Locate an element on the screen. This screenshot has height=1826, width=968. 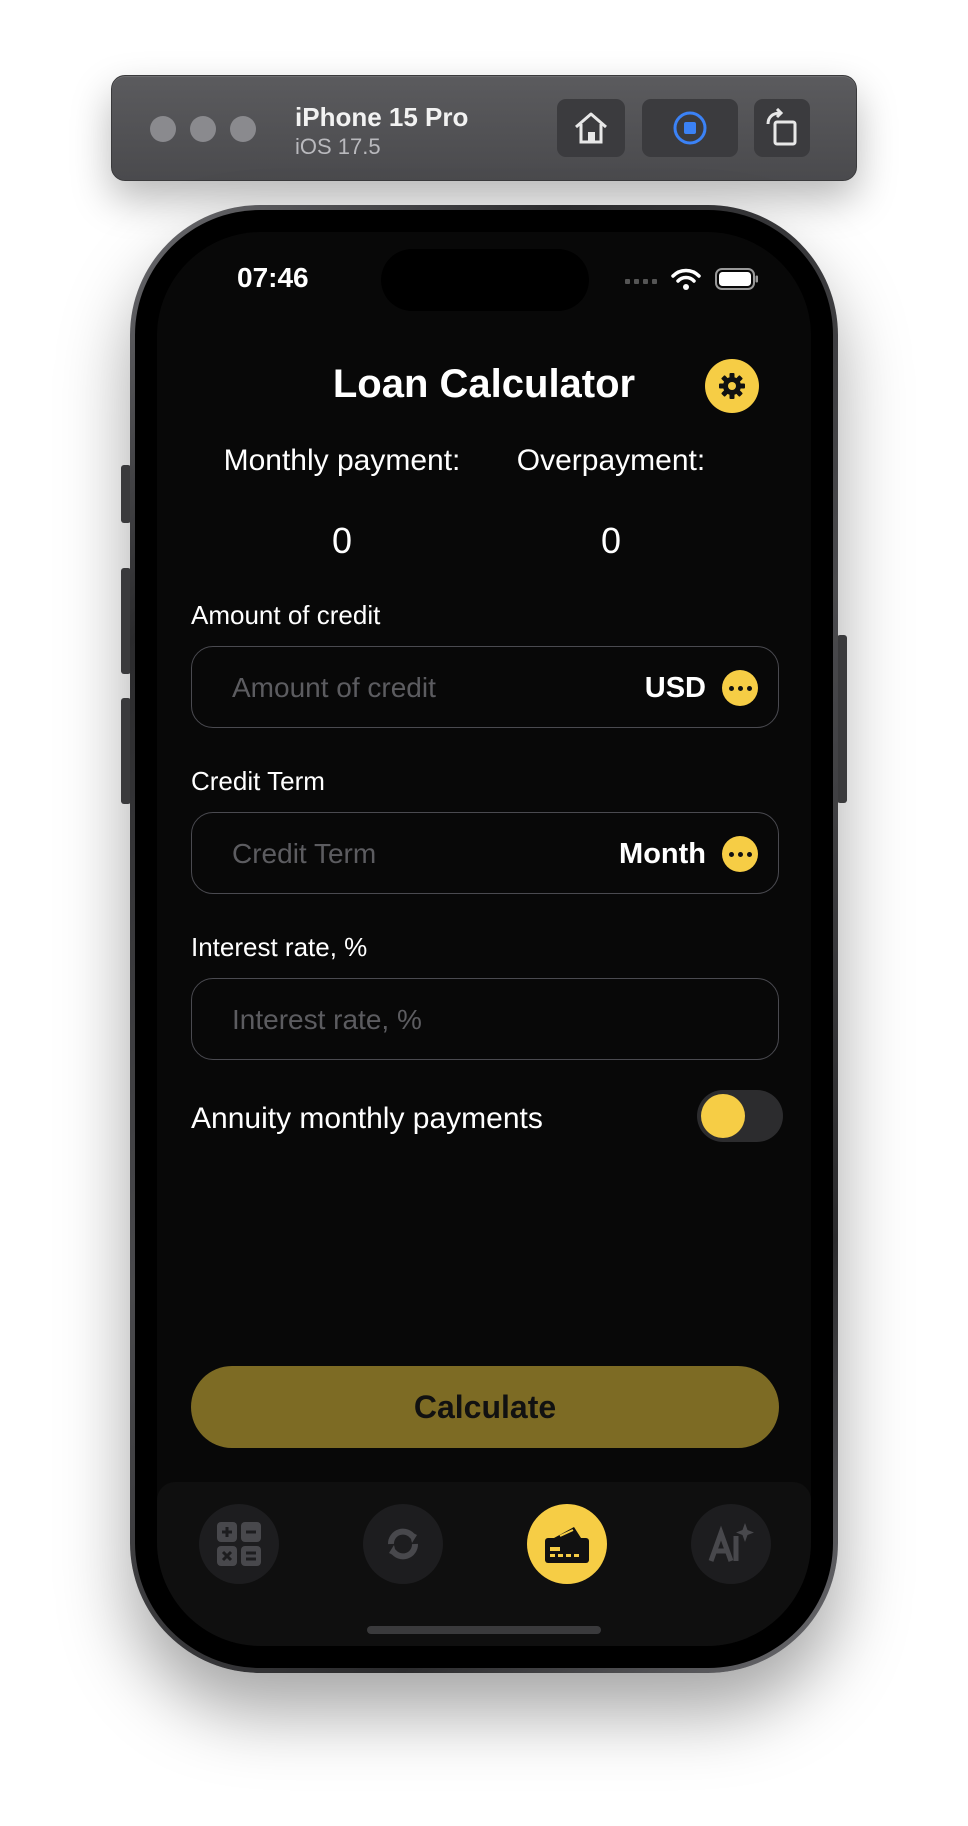
term-unit: Month is located at coordinates (662, 854).